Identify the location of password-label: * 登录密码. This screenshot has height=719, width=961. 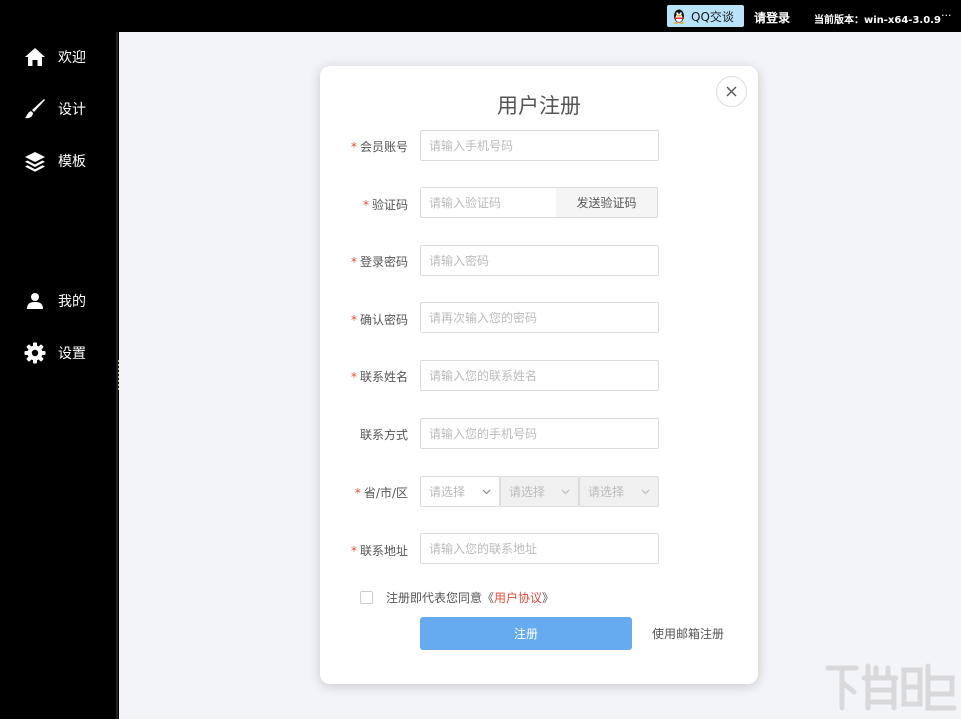
(368, 261).